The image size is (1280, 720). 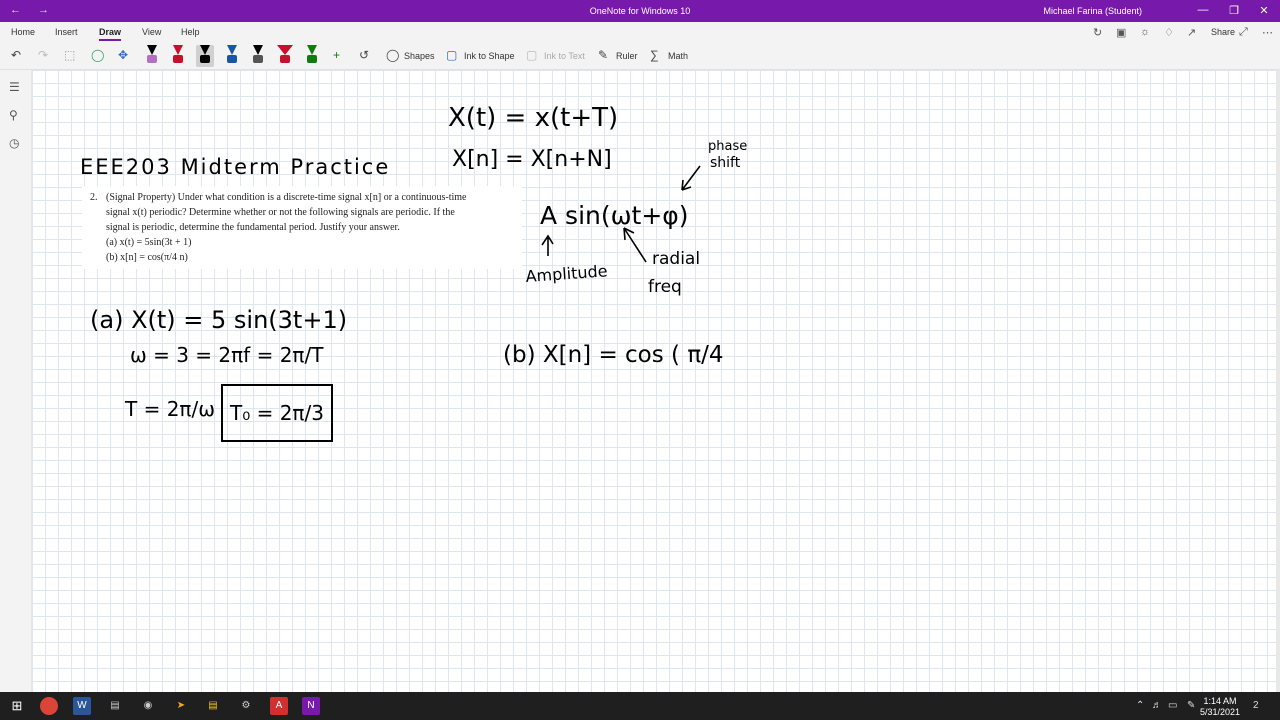 What do you see at coordinates (1264, 10) in the screenshot?
I see `close-icon: ✕` at bounding box center [1264, 10].